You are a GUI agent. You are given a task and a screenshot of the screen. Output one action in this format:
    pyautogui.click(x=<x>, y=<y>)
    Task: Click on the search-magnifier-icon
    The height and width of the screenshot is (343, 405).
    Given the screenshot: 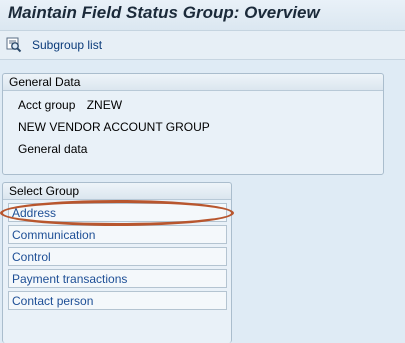 What is the action you would take?
    pyautogui.click(x=14, y=45)
    